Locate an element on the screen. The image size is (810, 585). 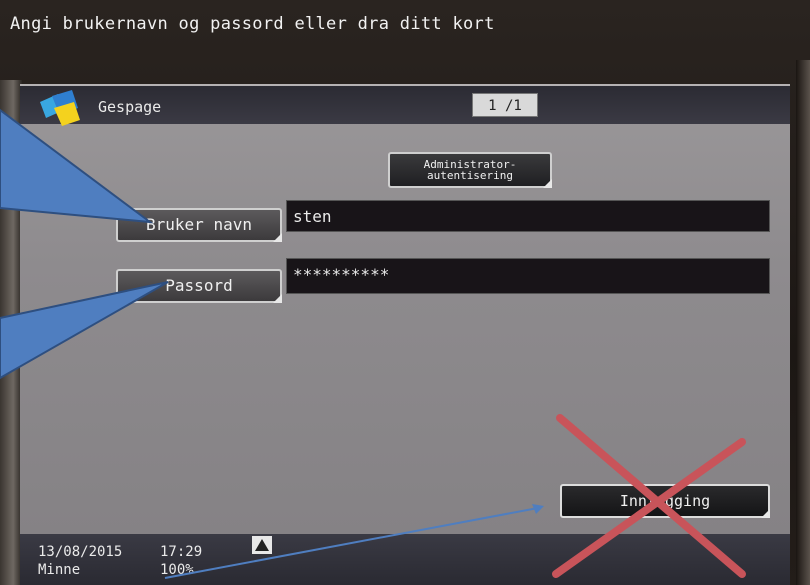
status-bar: 13/08/2015 17:29 Minne 100% is located at coordinates (405, 559).